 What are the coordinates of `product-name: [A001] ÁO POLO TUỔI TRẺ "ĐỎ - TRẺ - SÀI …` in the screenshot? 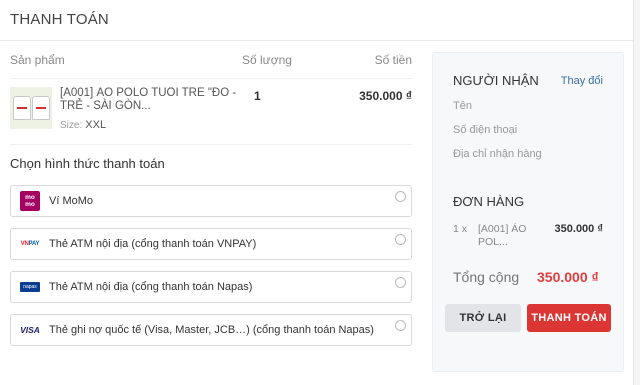 It's located at (148, 99).